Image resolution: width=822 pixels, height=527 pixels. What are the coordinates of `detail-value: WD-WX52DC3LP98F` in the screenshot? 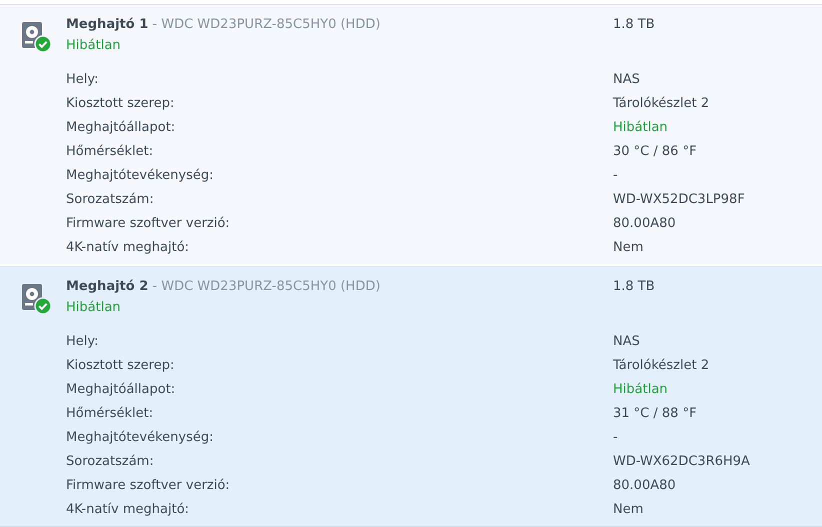 It's located at (679, 199).